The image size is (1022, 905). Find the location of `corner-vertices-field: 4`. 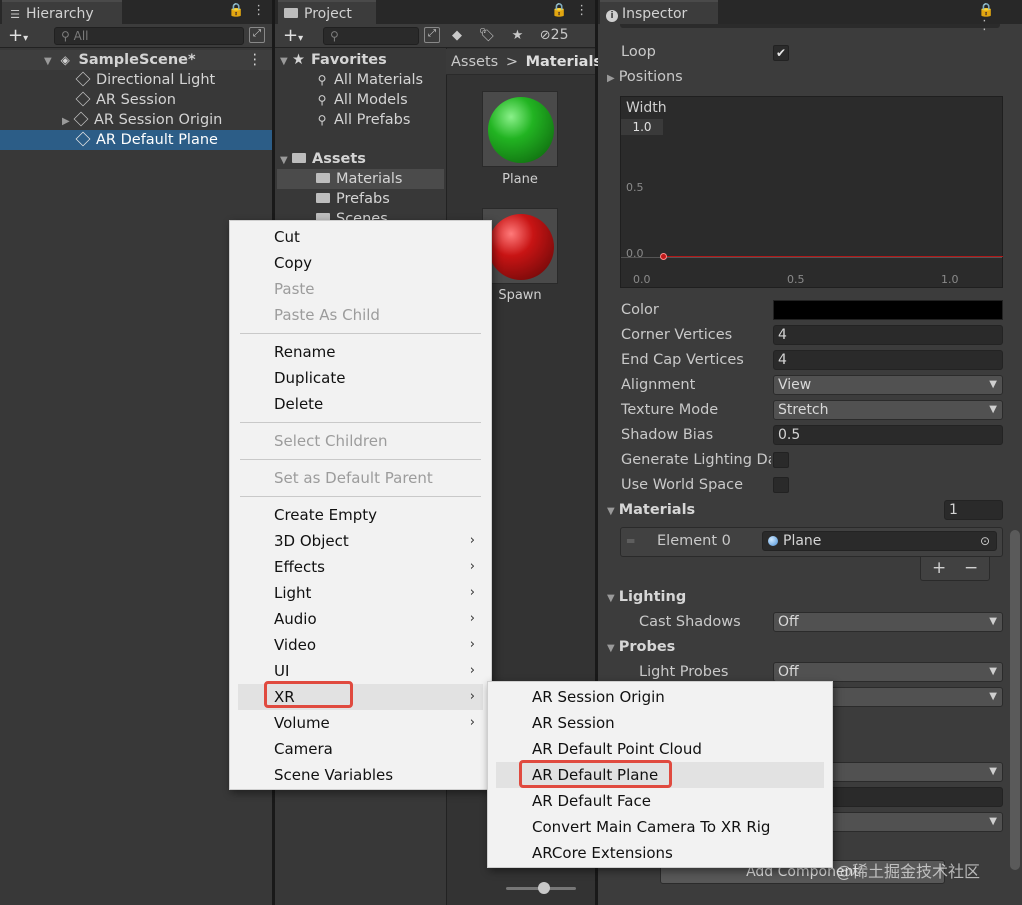

corner-vertices-field: 4 is located at coordinates (888, 335).